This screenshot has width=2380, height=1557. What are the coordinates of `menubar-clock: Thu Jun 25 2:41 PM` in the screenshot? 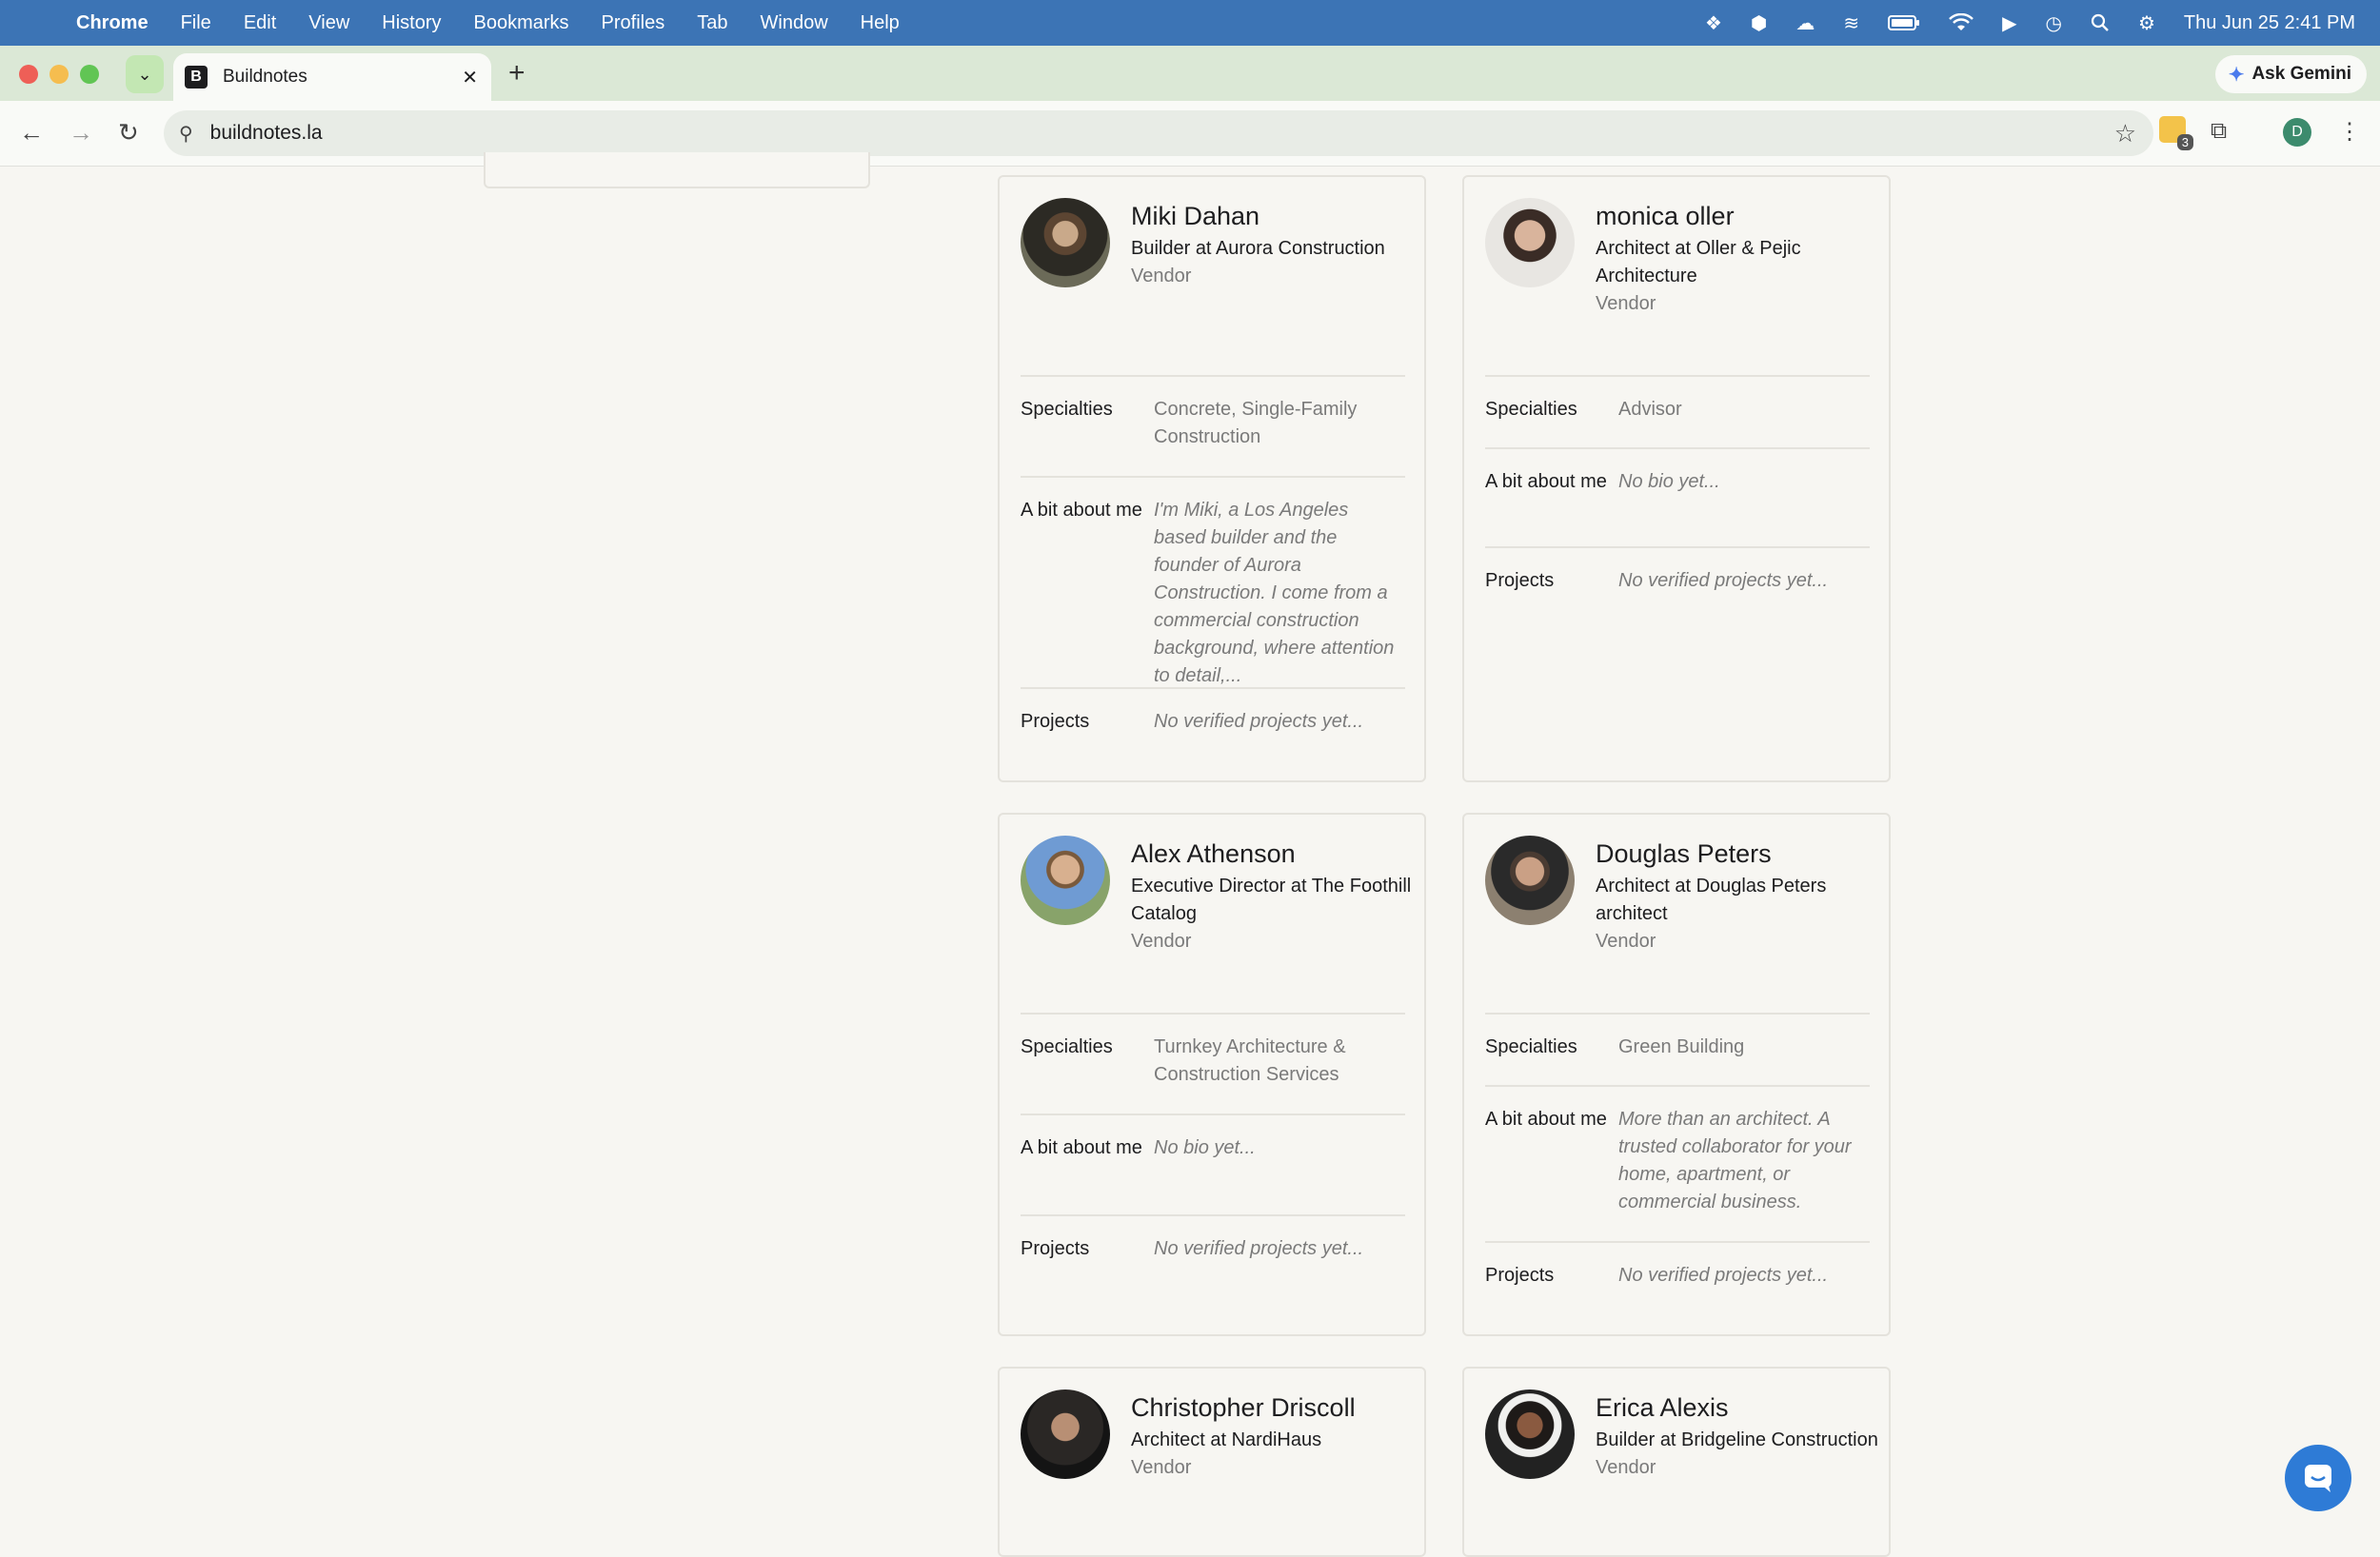 It's located at (2269, 23).